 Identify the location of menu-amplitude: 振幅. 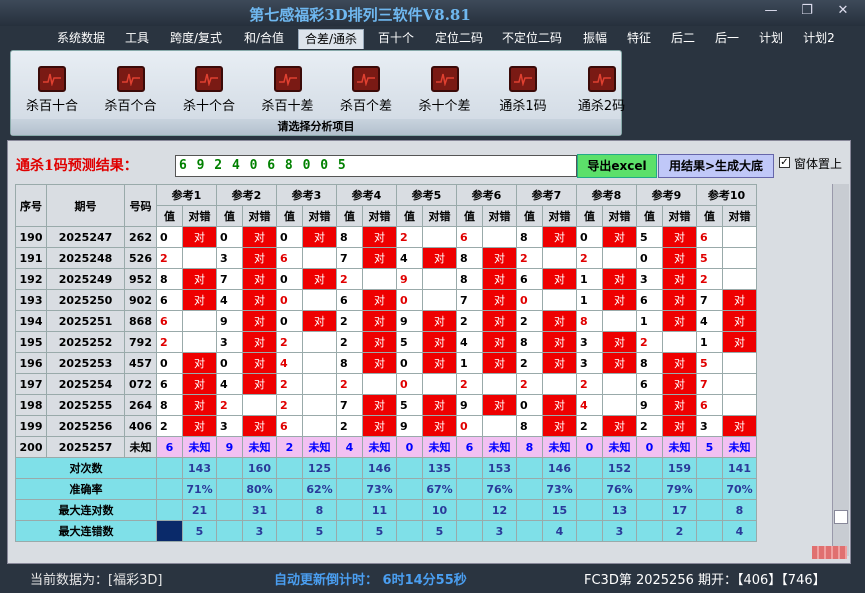
(595, 39).